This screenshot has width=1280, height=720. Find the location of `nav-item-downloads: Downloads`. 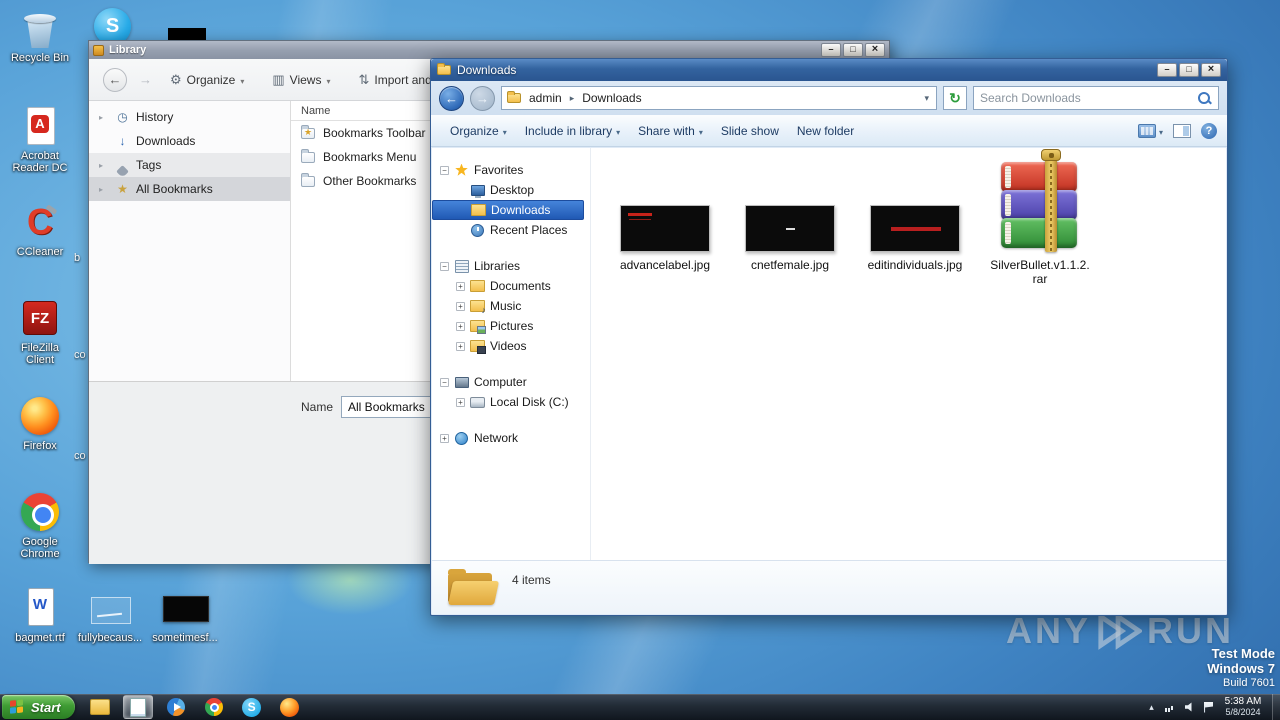

nav-item-downloads: Downloads is located at coordinates (508, 210).